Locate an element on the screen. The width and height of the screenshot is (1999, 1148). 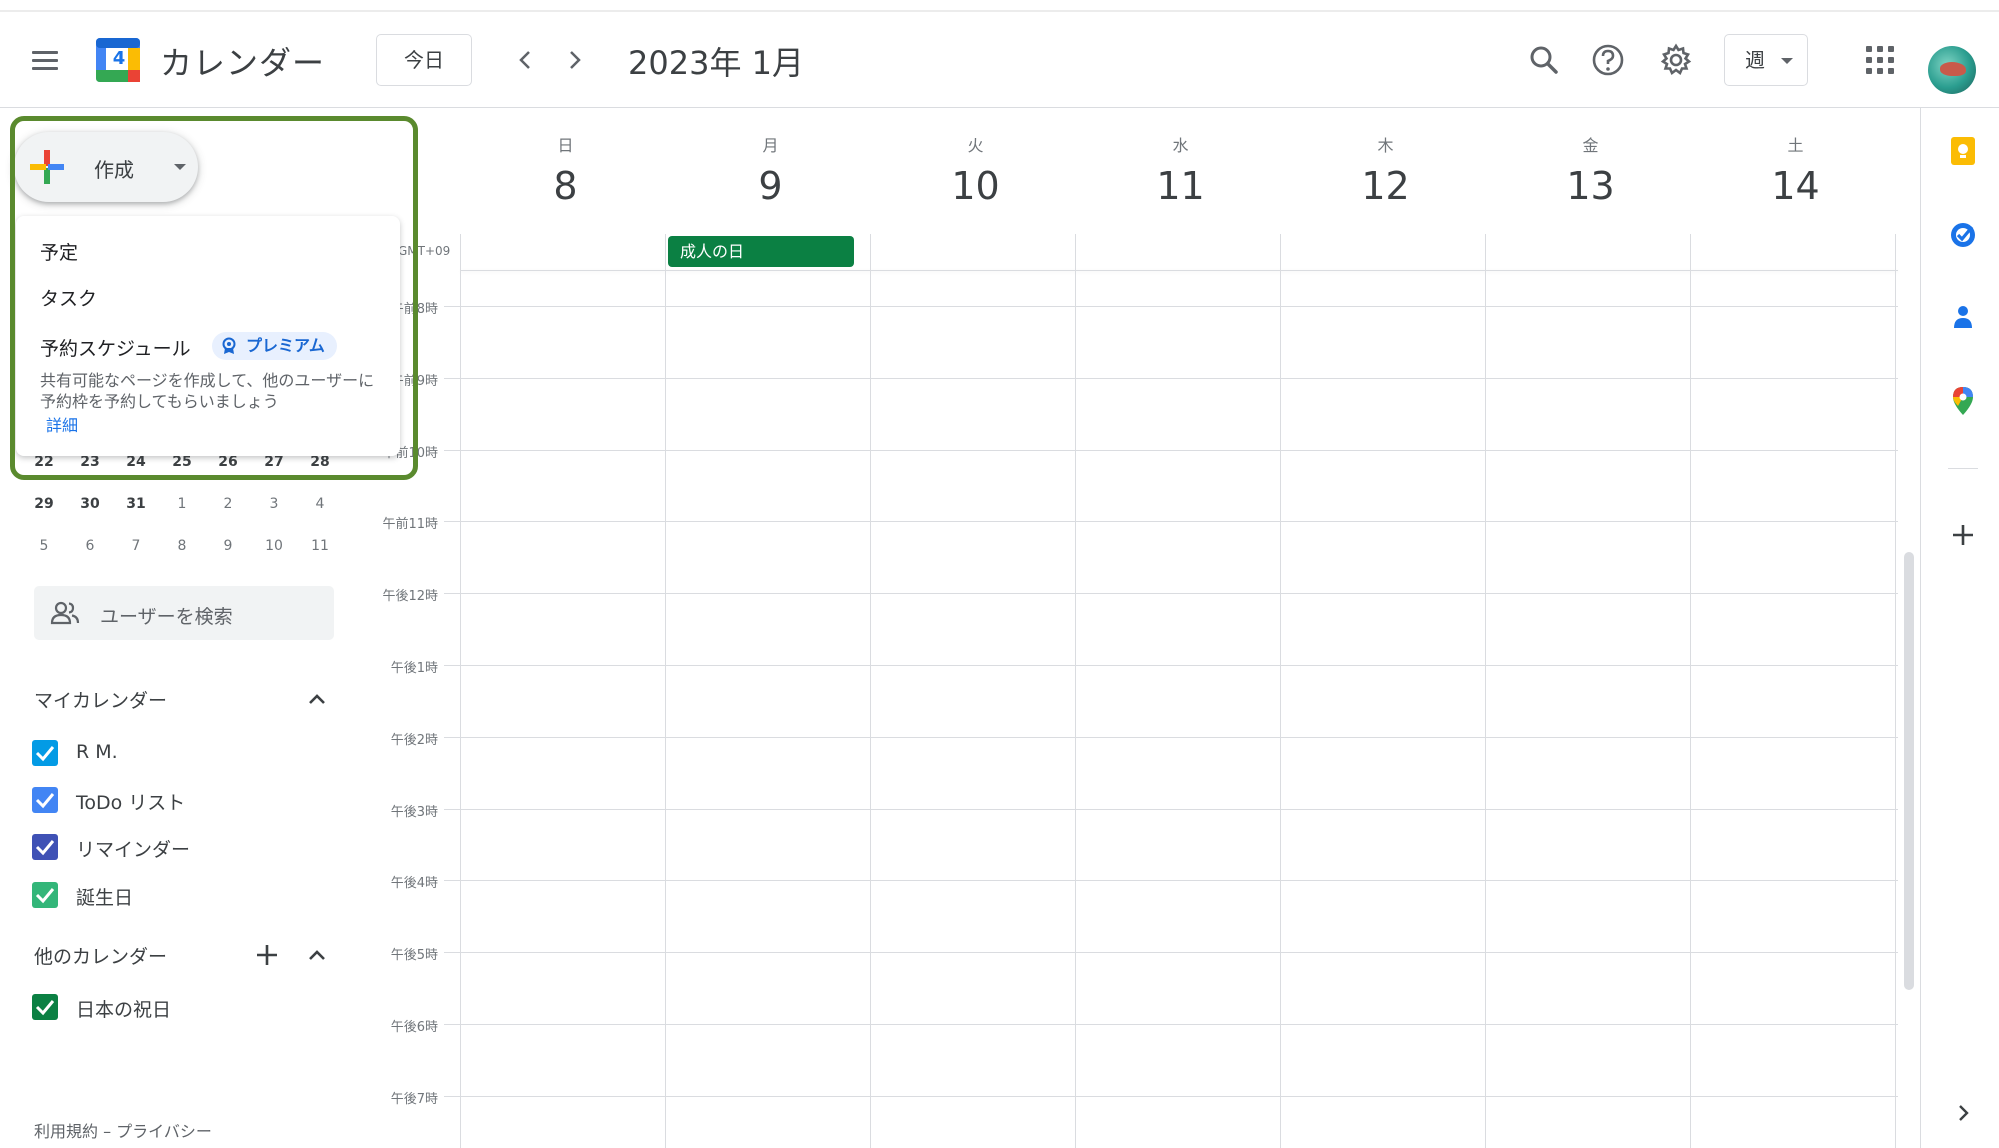
mini-calendar-day: 1 is located at coordinates (182, 504).